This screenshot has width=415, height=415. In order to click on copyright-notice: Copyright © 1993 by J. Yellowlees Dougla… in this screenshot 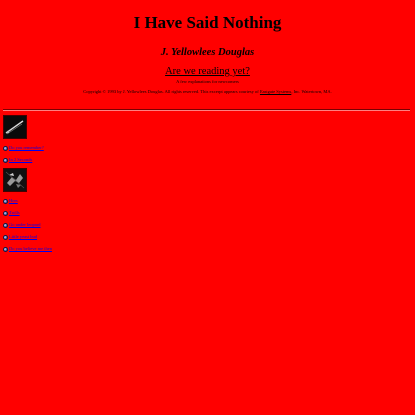, I will do `click(207, 91)`.